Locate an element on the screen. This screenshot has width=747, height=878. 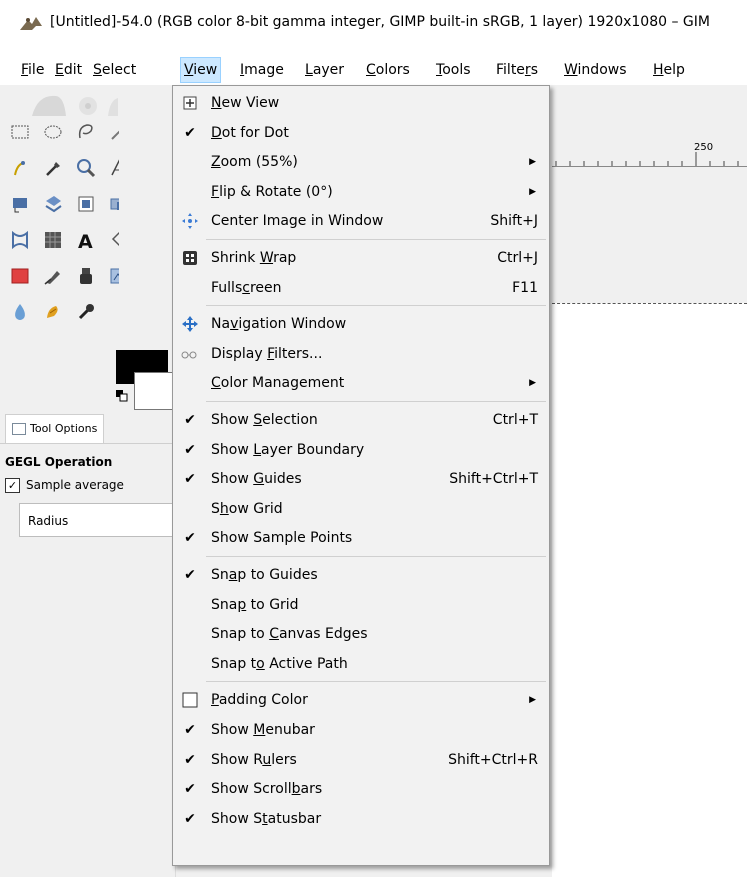
view-menu-item-navigation-window: Navigation Window is located at coordinates (361, 324).